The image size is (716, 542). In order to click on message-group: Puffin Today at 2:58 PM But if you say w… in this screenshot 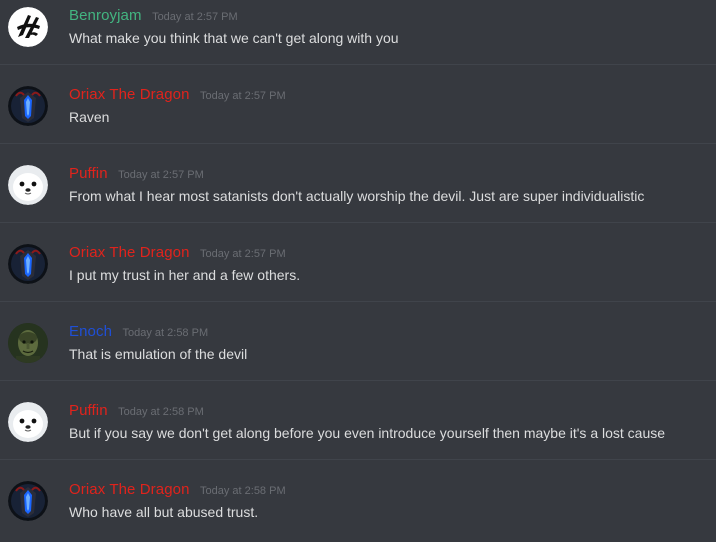, I will do `click(358, 438)`.